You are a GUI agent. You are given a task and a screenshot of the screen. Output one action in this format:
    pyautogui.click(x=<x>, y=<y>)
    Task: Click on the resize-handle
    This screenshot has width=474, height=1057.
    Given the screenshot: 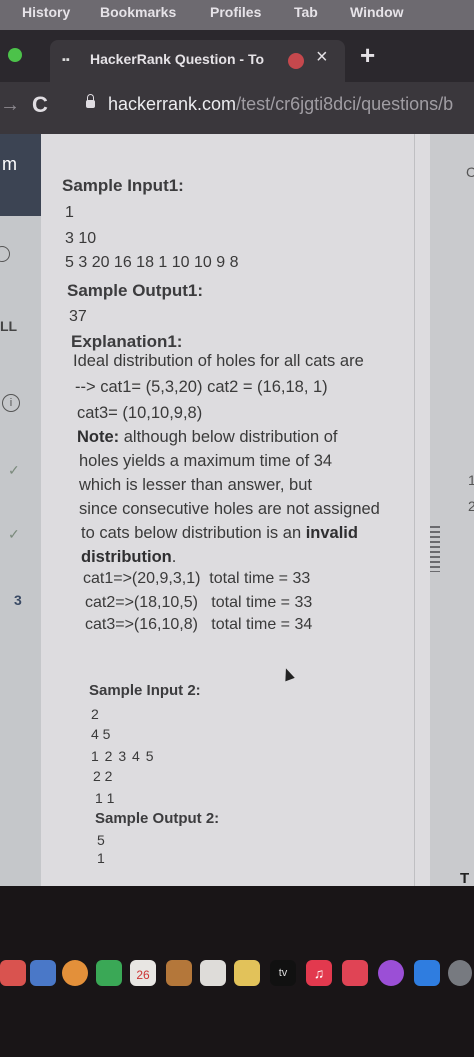 What is the action you would take?
    pyautogui.click(x=435, y=549)
    